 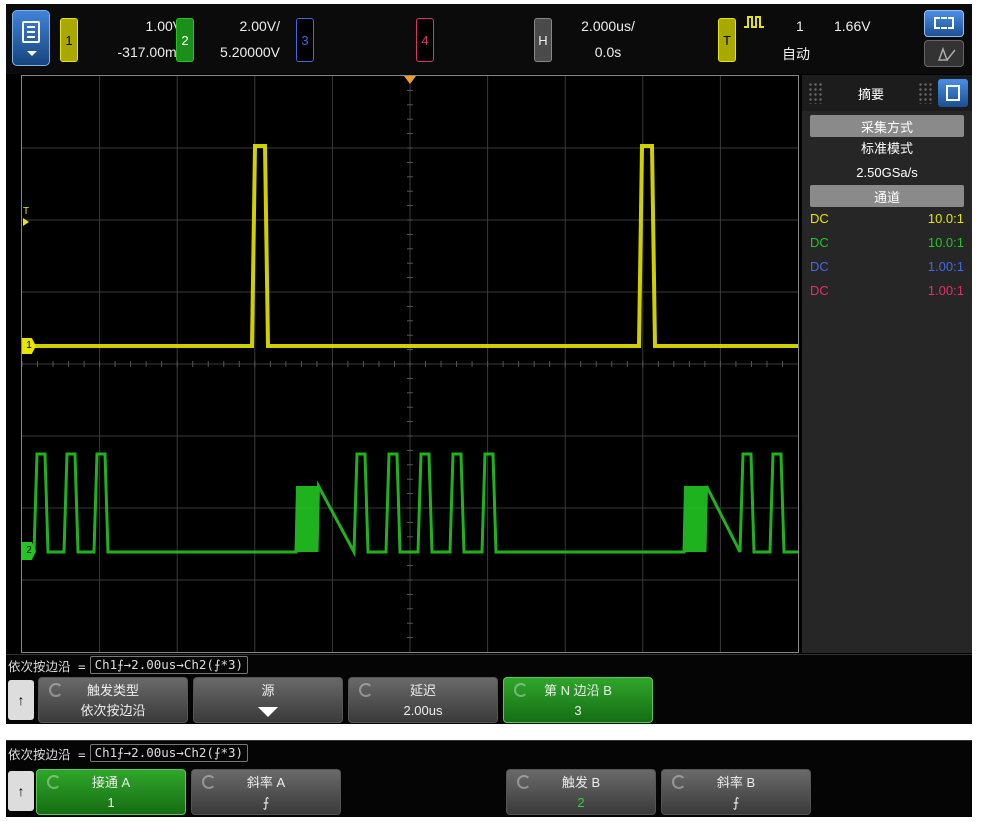 What do you see at coordinates (266, 792) in the screenshot?
I see `softkey-slope-a: 斜率 A ⨍` at bounding box center [266, 792].